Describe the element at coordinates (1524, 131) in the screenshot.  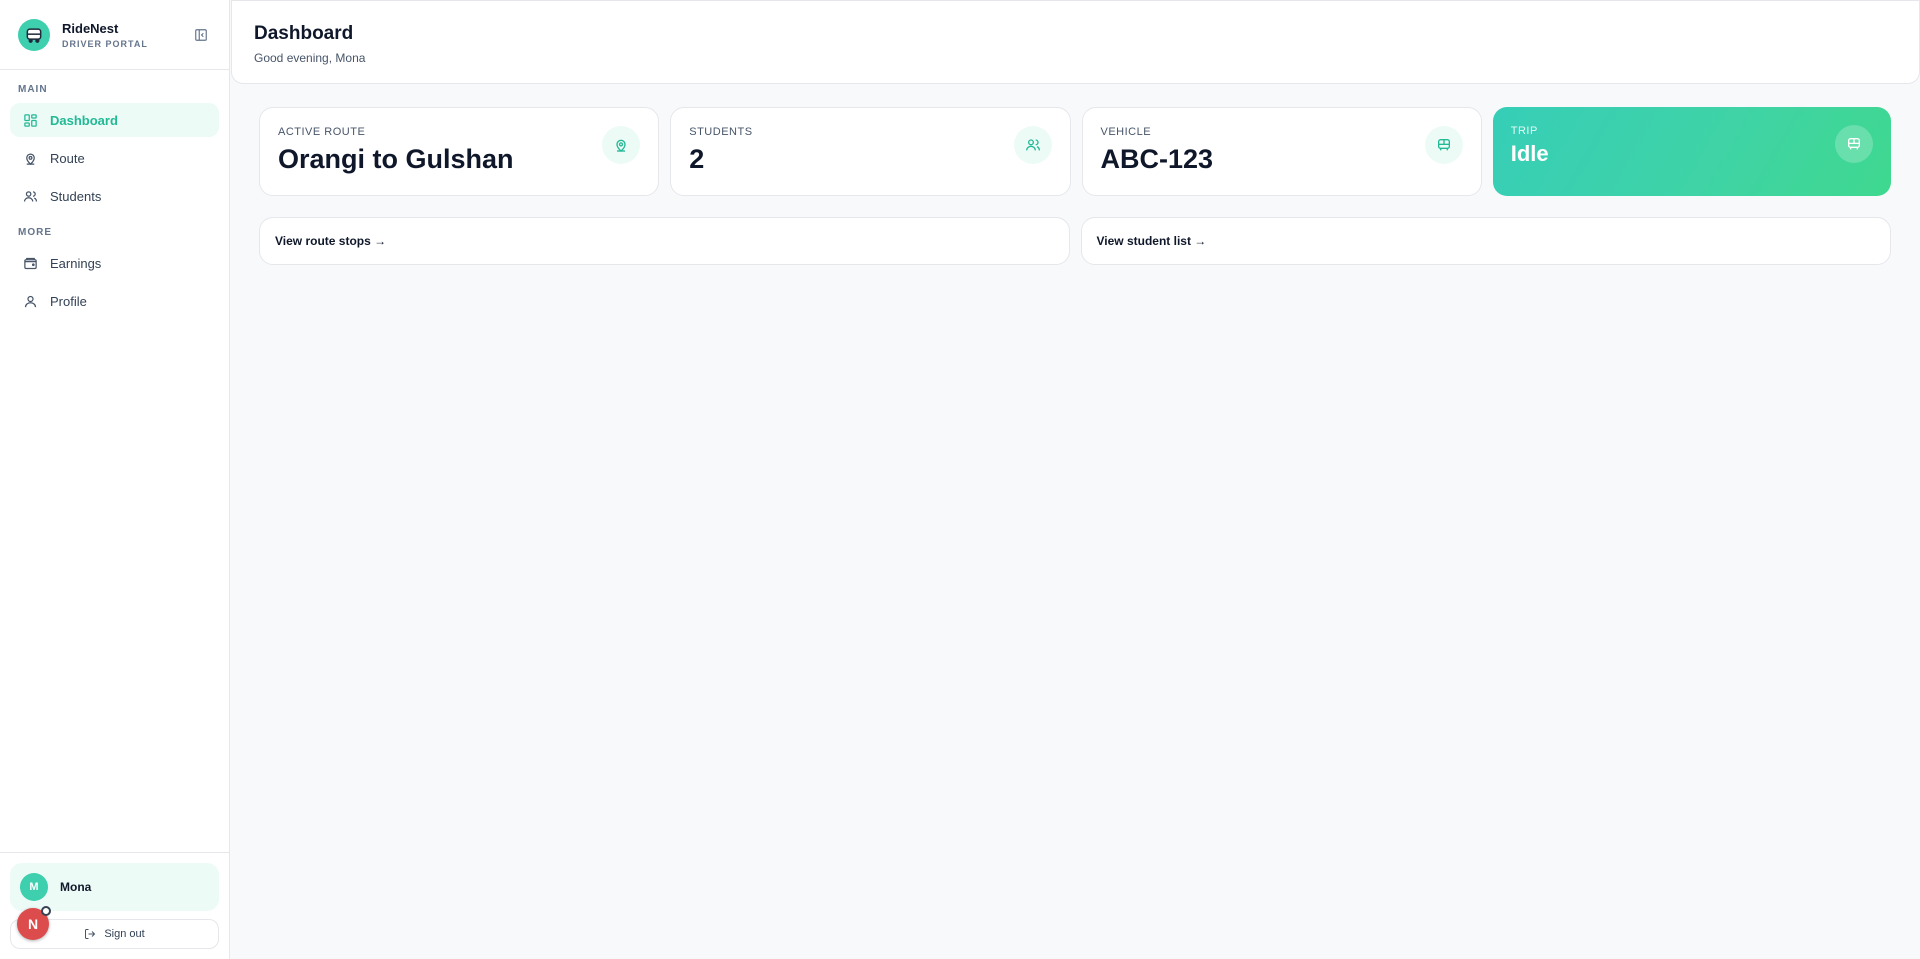
I see `stat-label: TRIP` at that location.